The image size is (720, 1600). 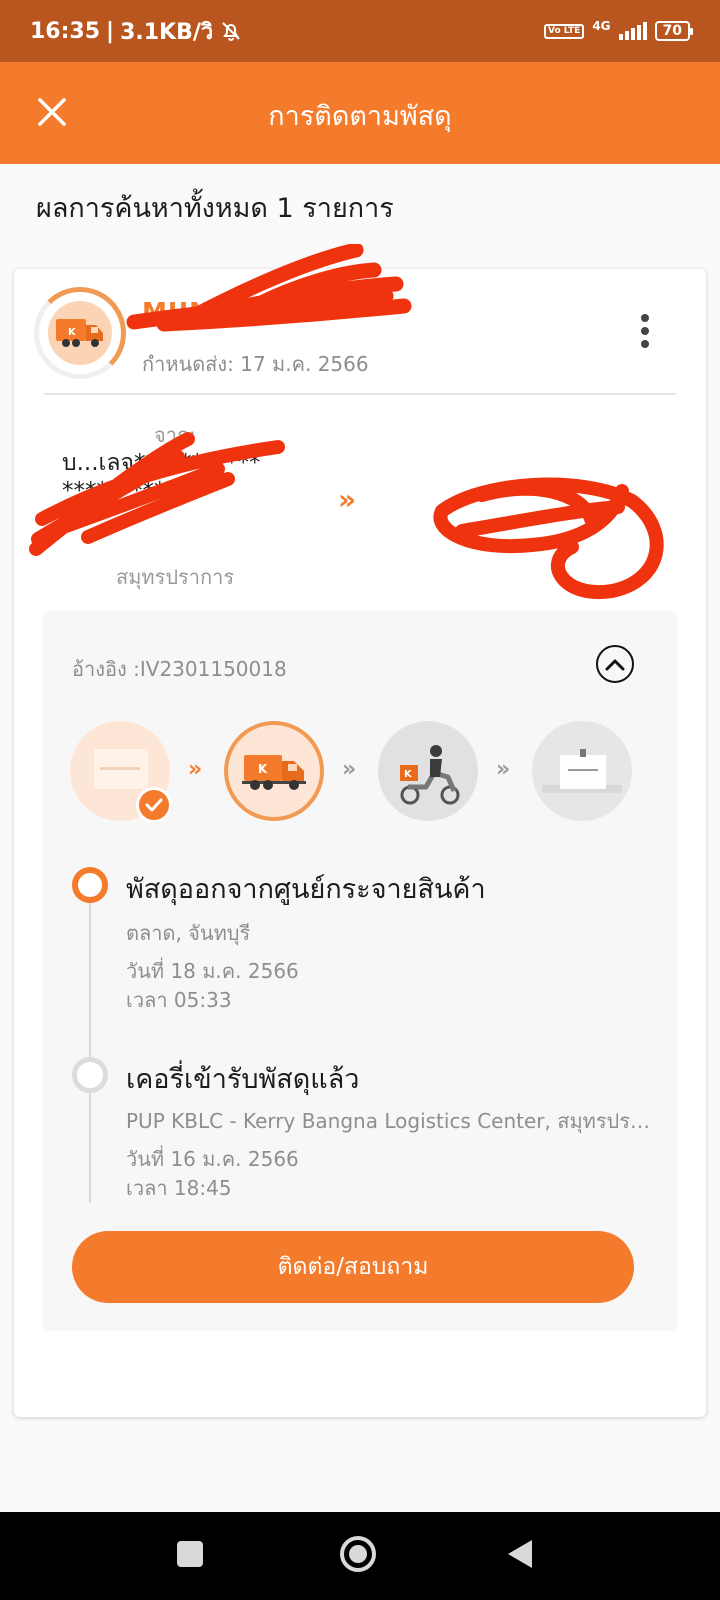 I want to click on back-icon, so click(x=520, y=1554).